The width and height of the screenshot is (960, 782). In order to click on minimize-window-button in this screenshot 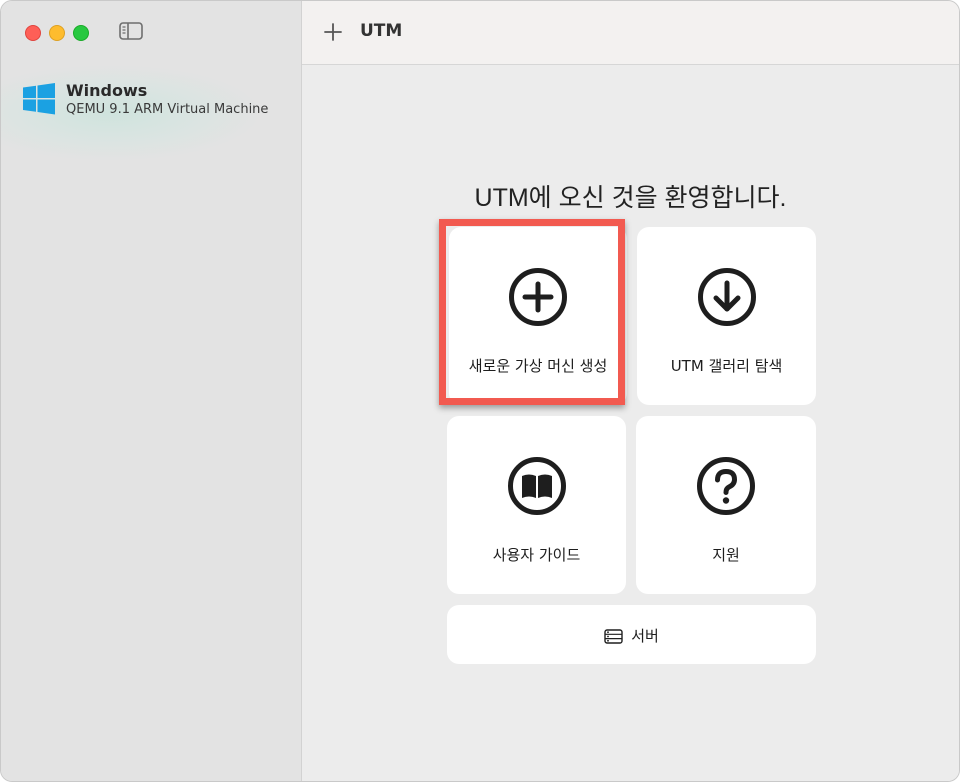, I will do `click(57, 33)`.